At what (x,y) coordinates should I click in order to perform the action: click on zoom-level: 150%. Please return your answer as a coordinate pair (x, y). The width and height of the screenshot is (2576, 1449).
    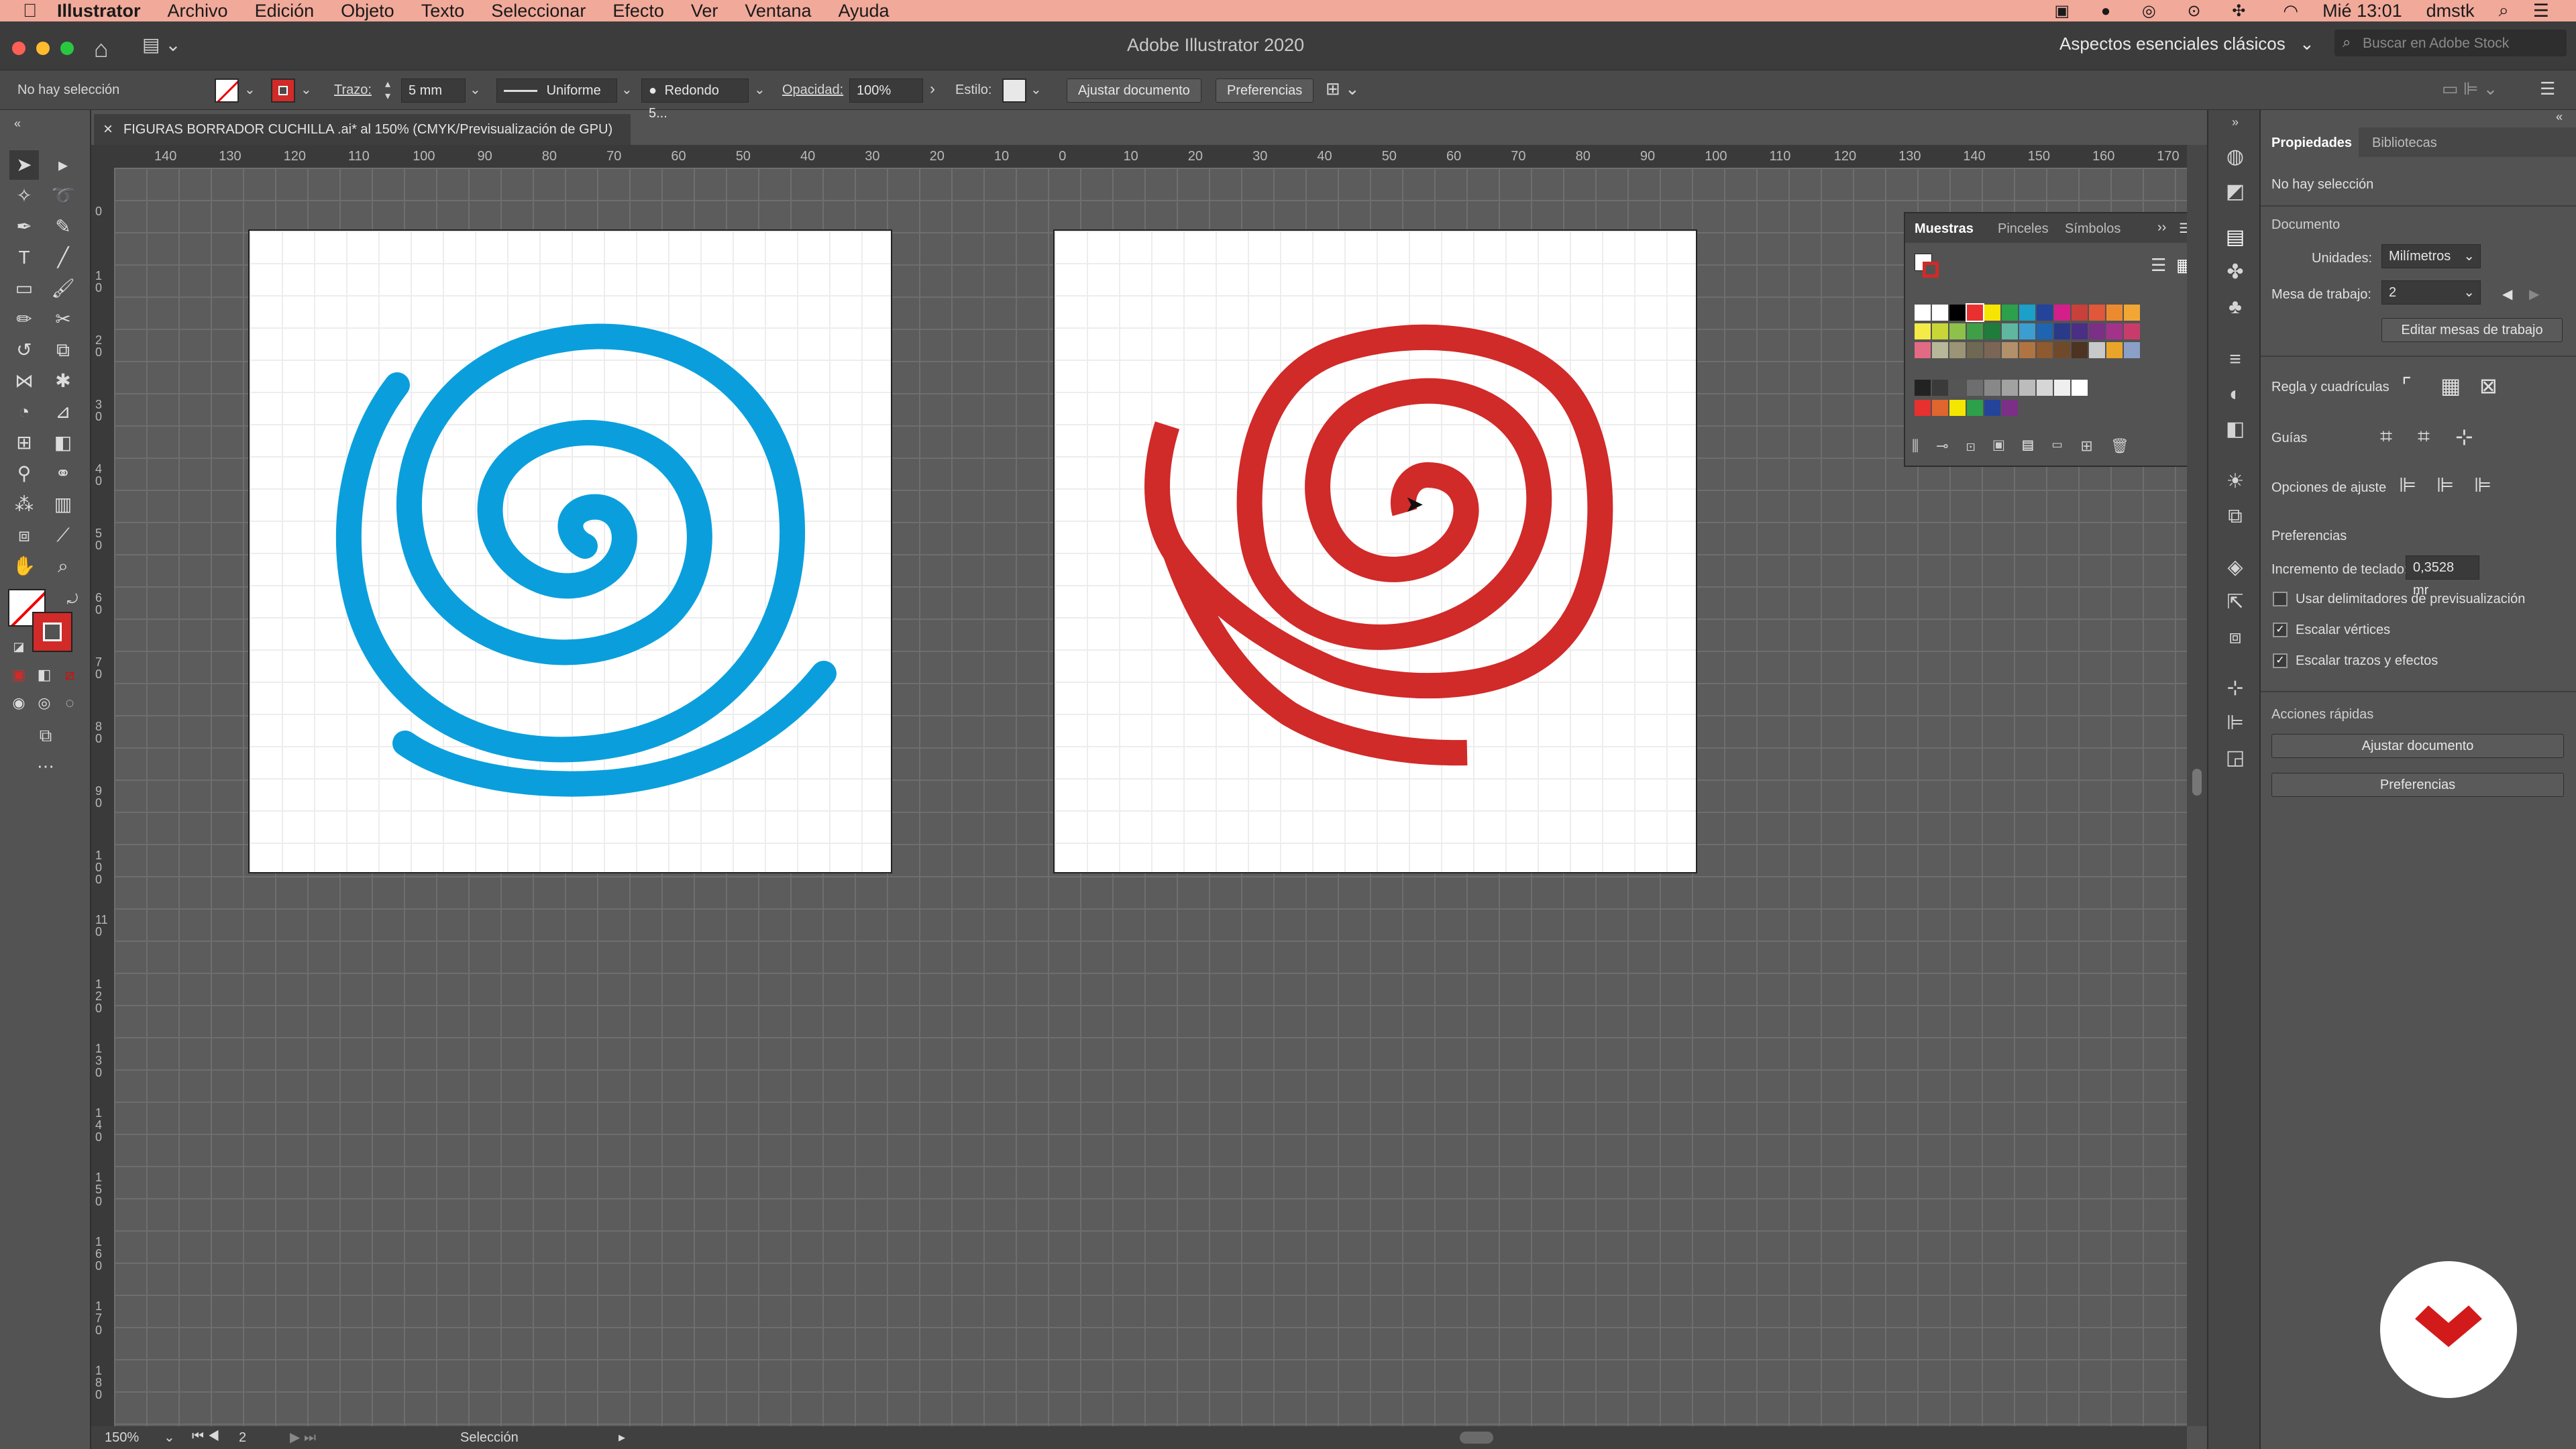
    Looking at the image, I should click on (122, 1438).